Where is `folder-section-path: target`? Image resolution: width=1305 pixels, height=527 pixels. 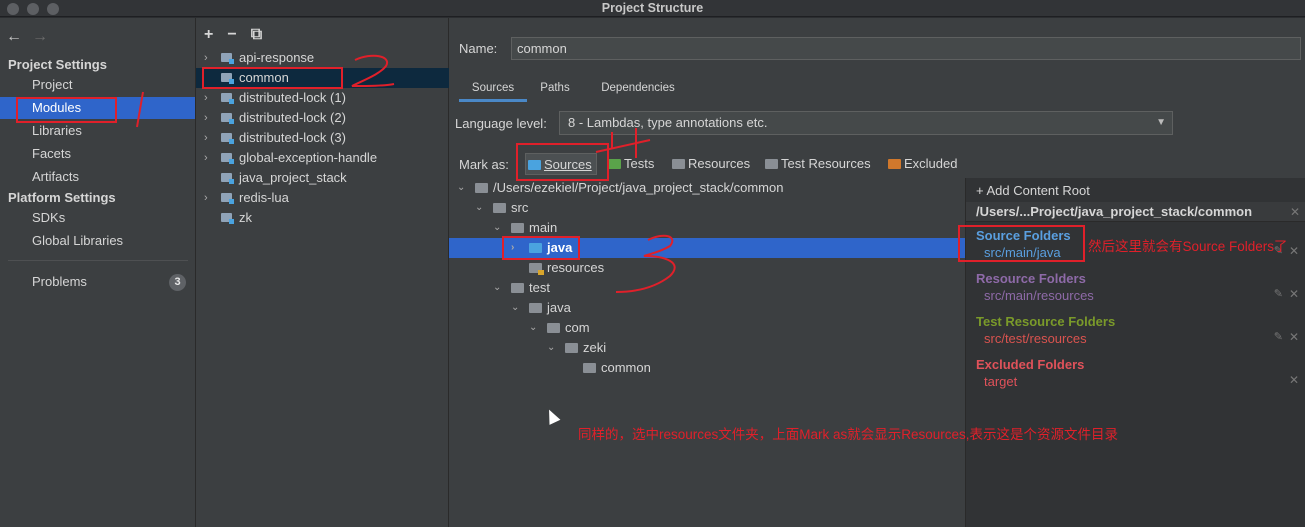
folder-section-path: target is located at coordinates (1000, 381).